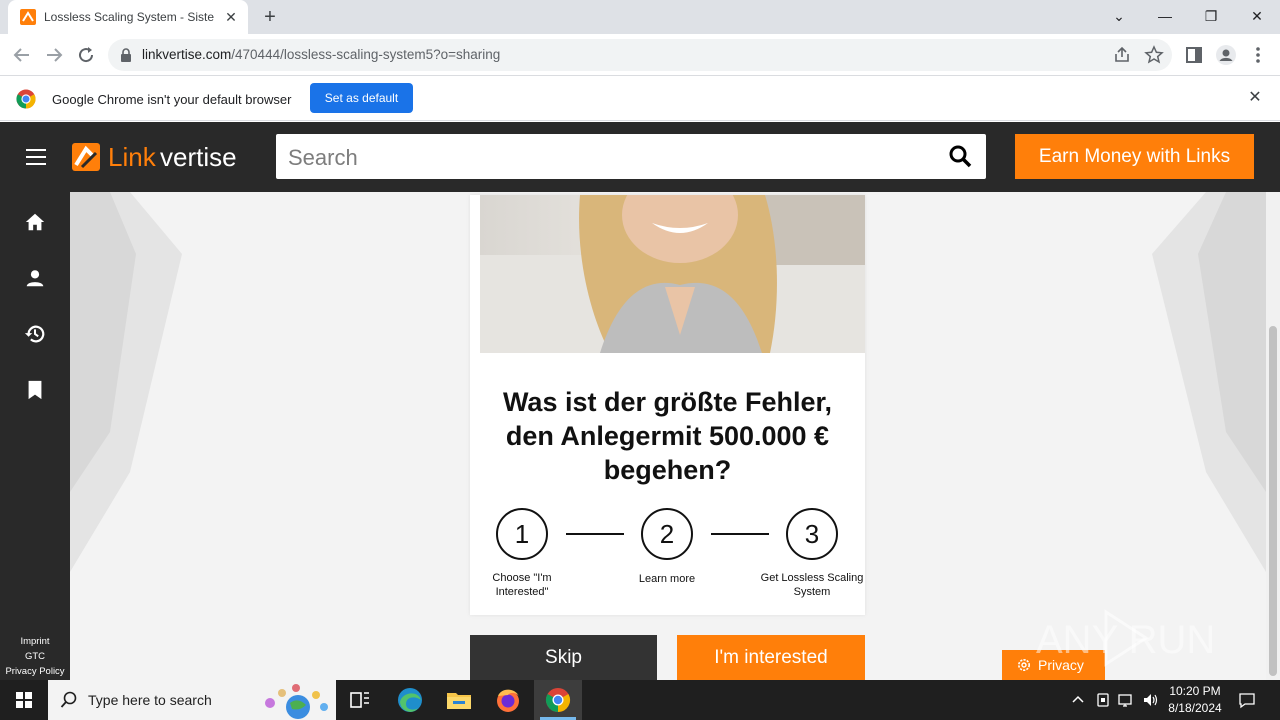  I want to click on taskbar-search-input: Type here to search, so click(192, 700).